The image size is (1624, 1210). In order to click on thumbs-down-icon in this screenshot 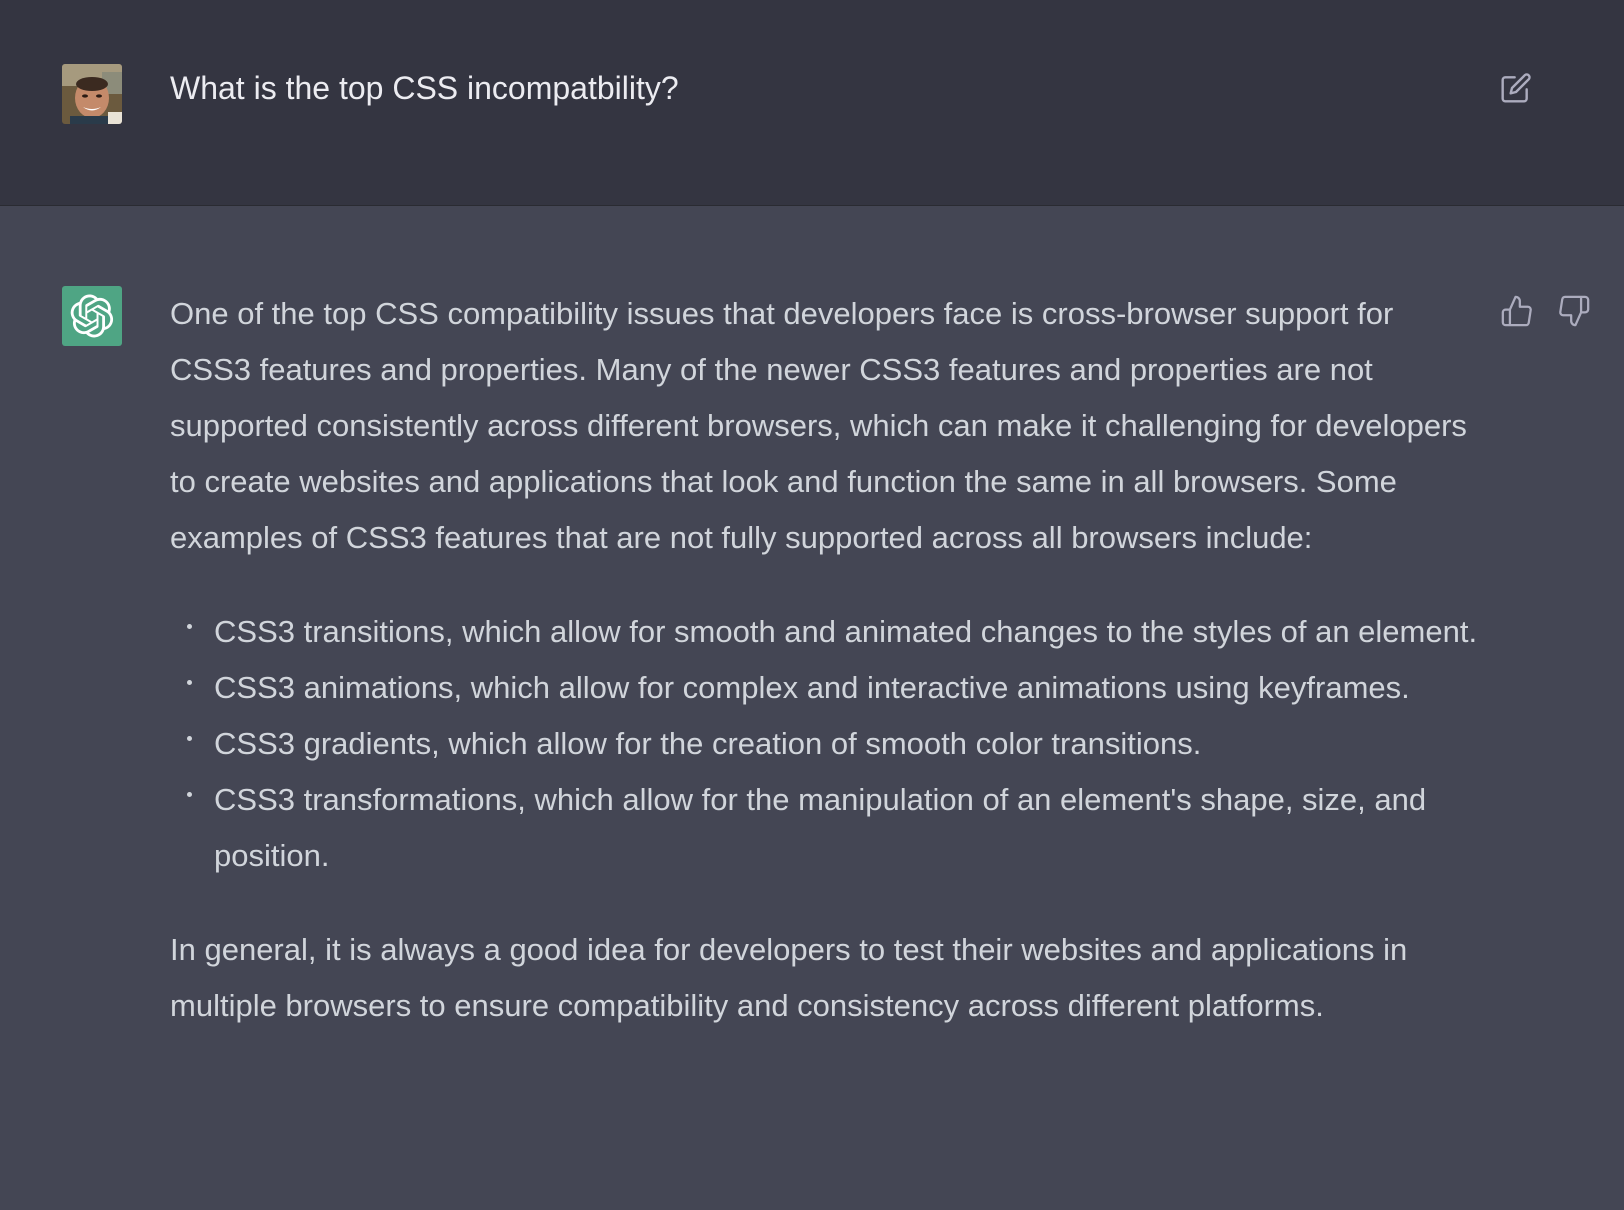, I will do `click(1574, 311)`.